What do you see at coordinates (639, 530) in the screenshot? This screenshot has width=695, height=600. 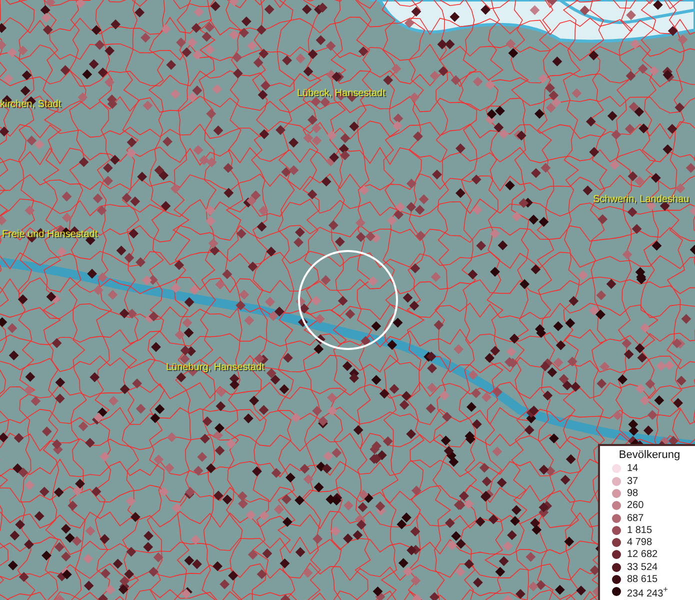 I see `legend-label: 1 815` at bounding box center [639, 530].